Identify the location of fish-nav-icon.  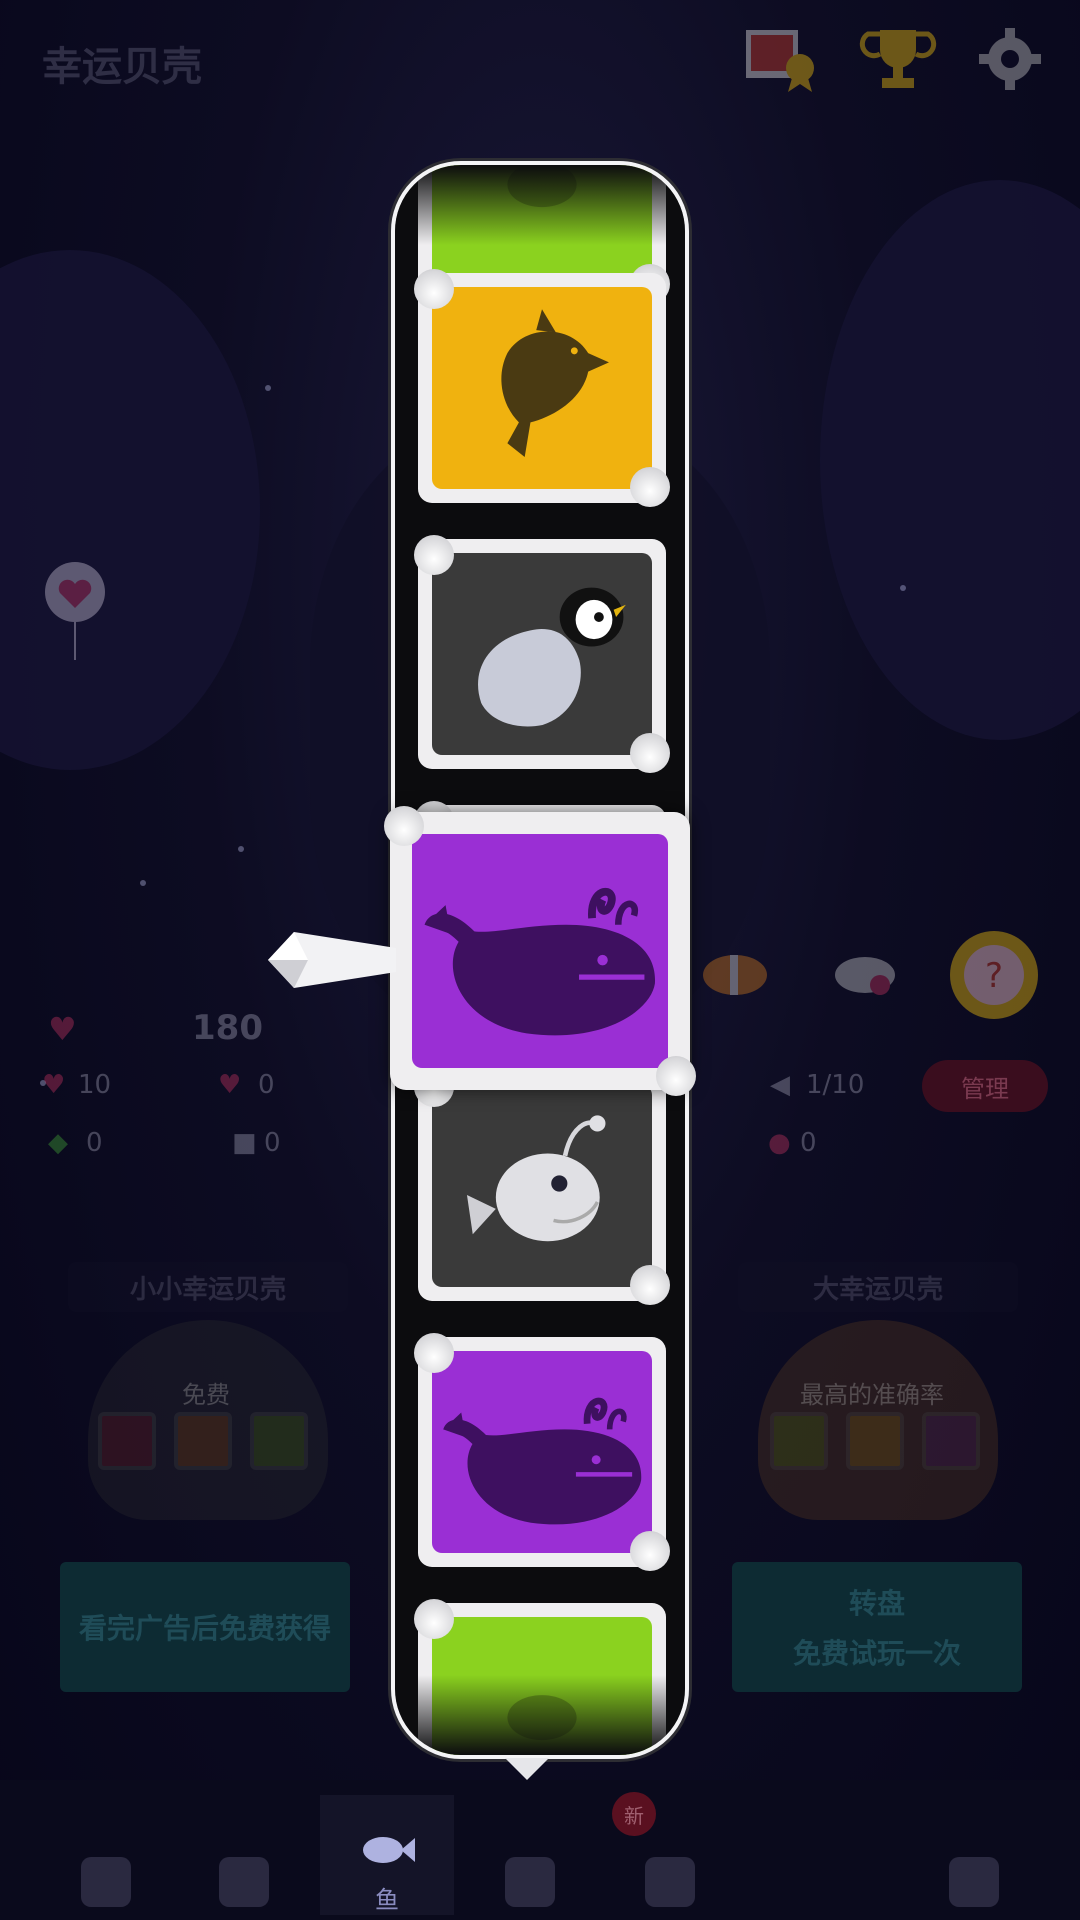
(389, 1850).